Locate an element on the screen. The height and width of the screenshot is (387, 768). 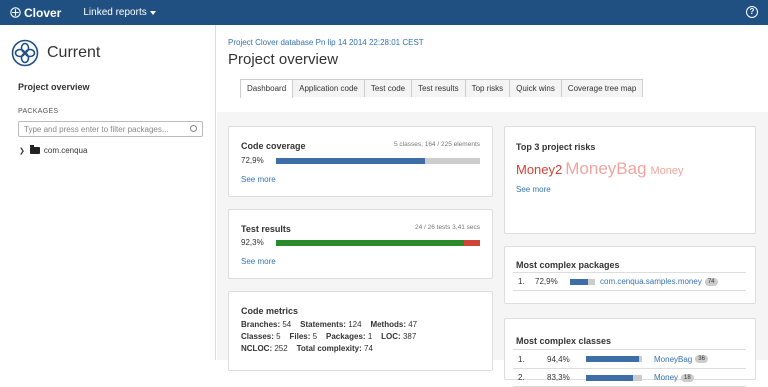
tab-application-code: Application code is located at coordinates (328, 88).